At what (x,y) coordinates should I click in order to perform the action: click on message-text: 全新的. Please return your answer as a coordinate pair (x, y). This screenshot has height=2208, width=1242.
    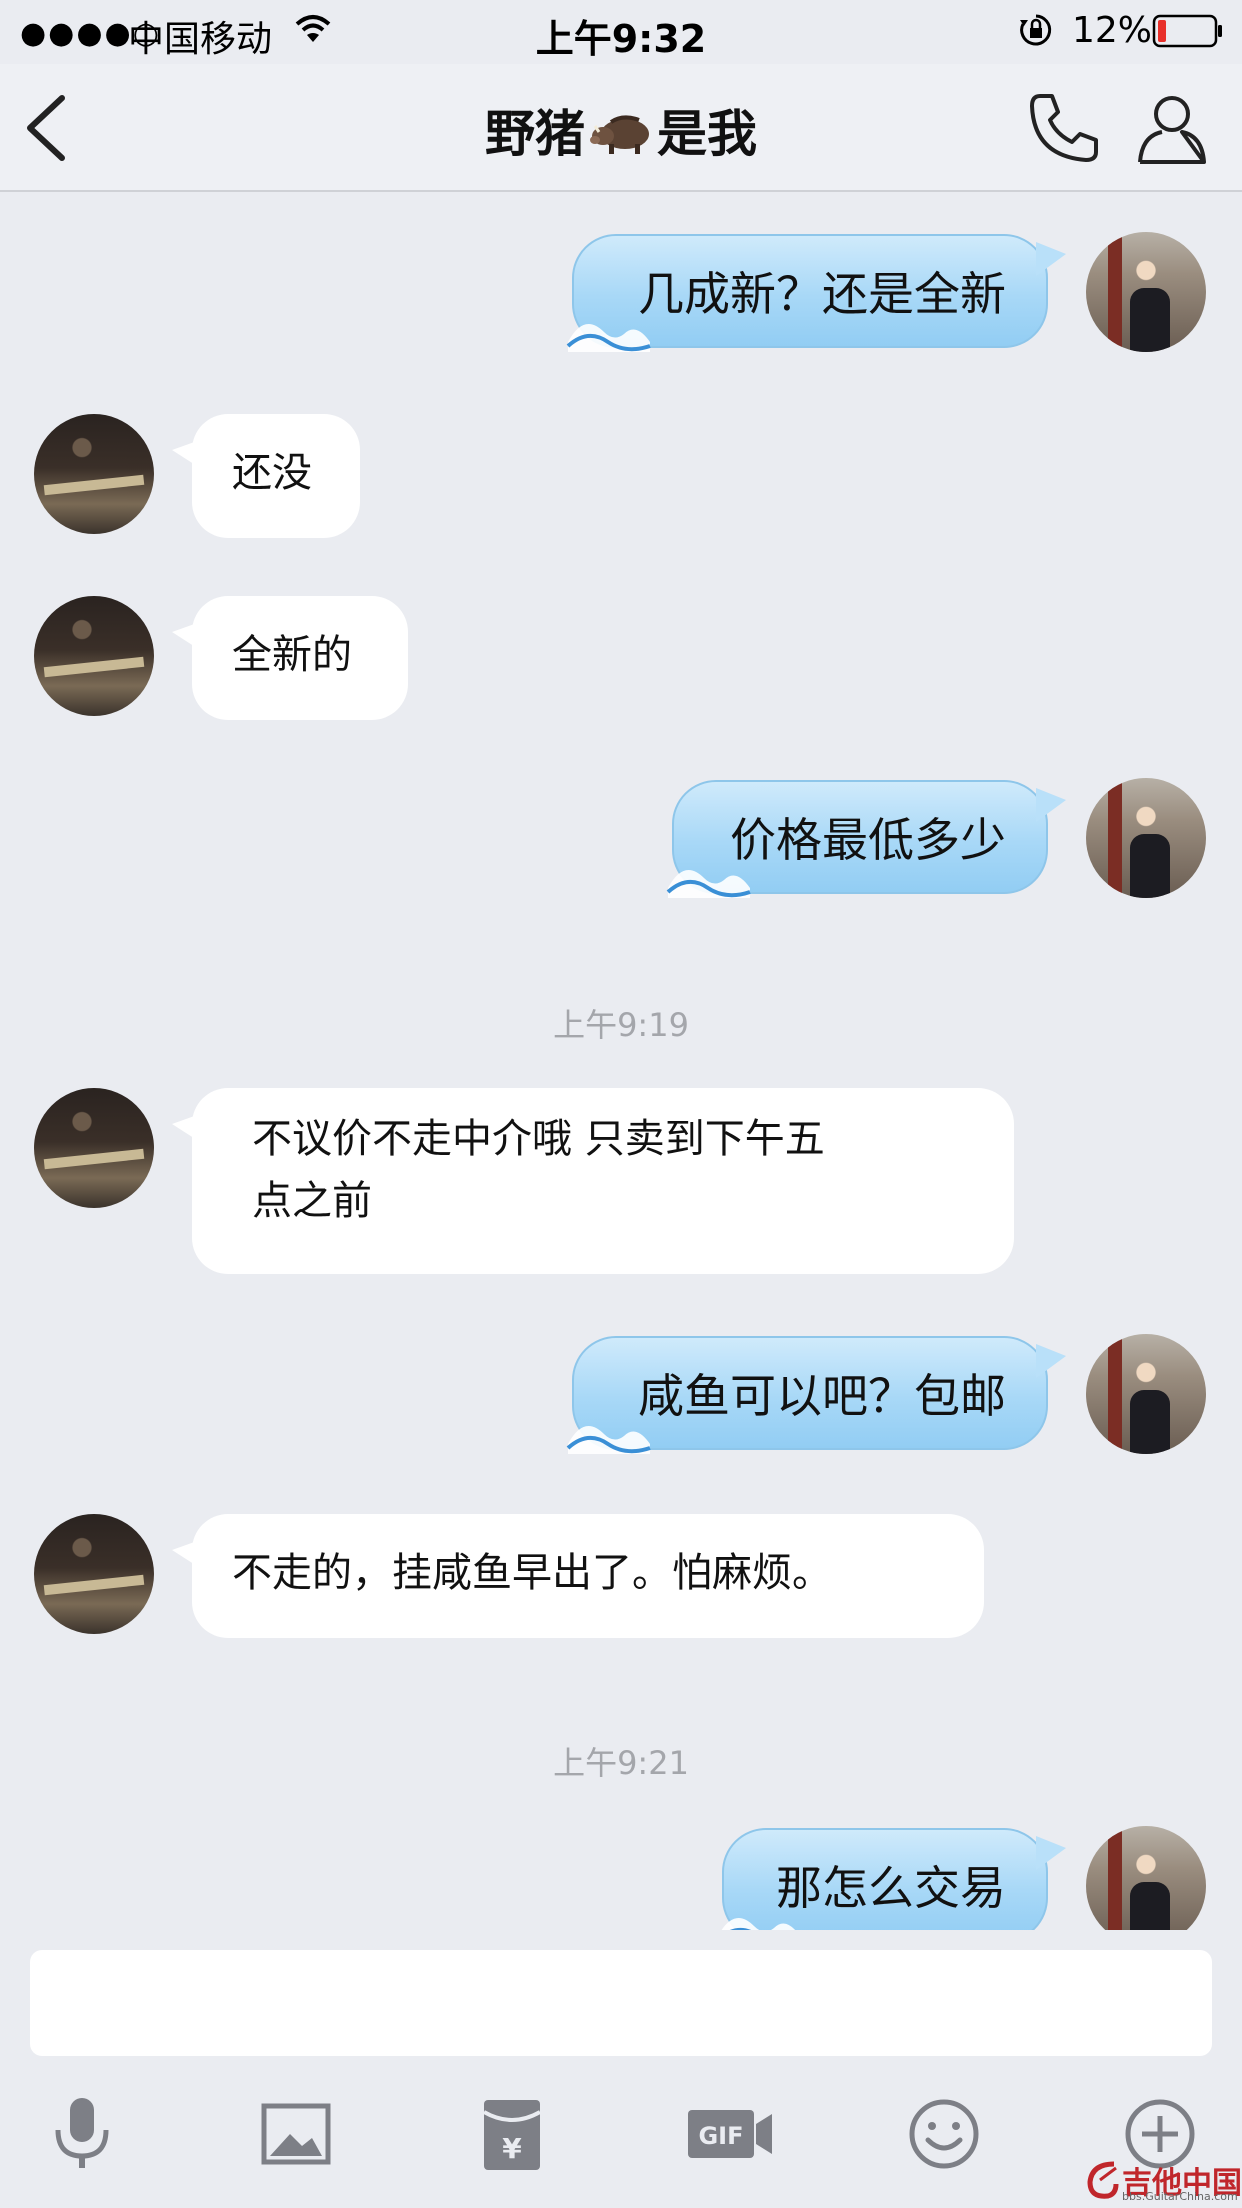
    Looking at the image, I should click on (292, 655).